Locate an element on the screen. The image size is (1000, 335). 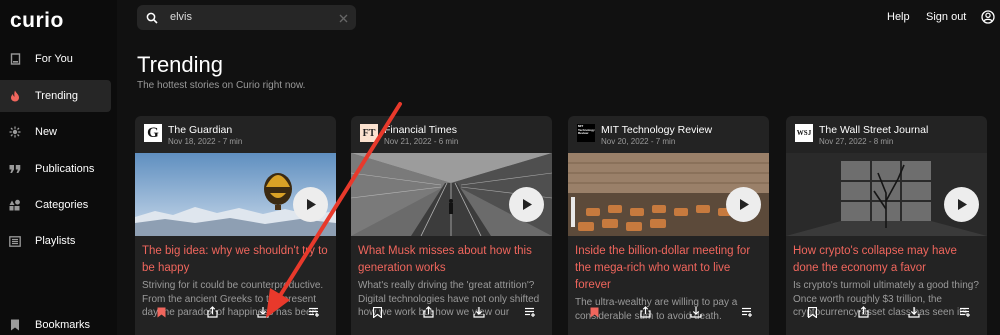
search-input: elvis is located at coordinates (181, 17).